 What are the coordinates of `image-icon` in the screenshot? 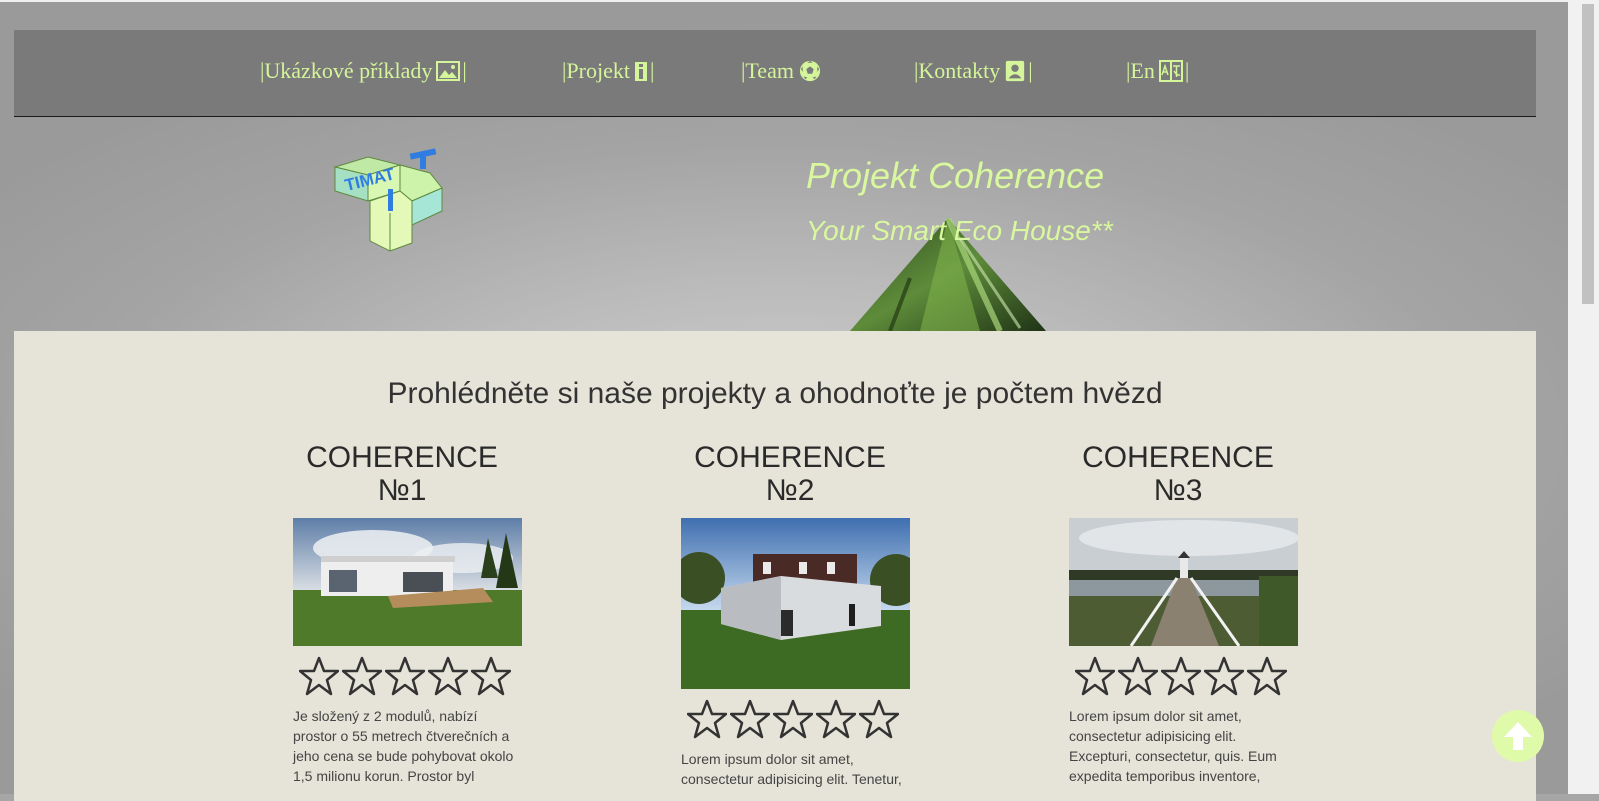 It's located at (448, 71).